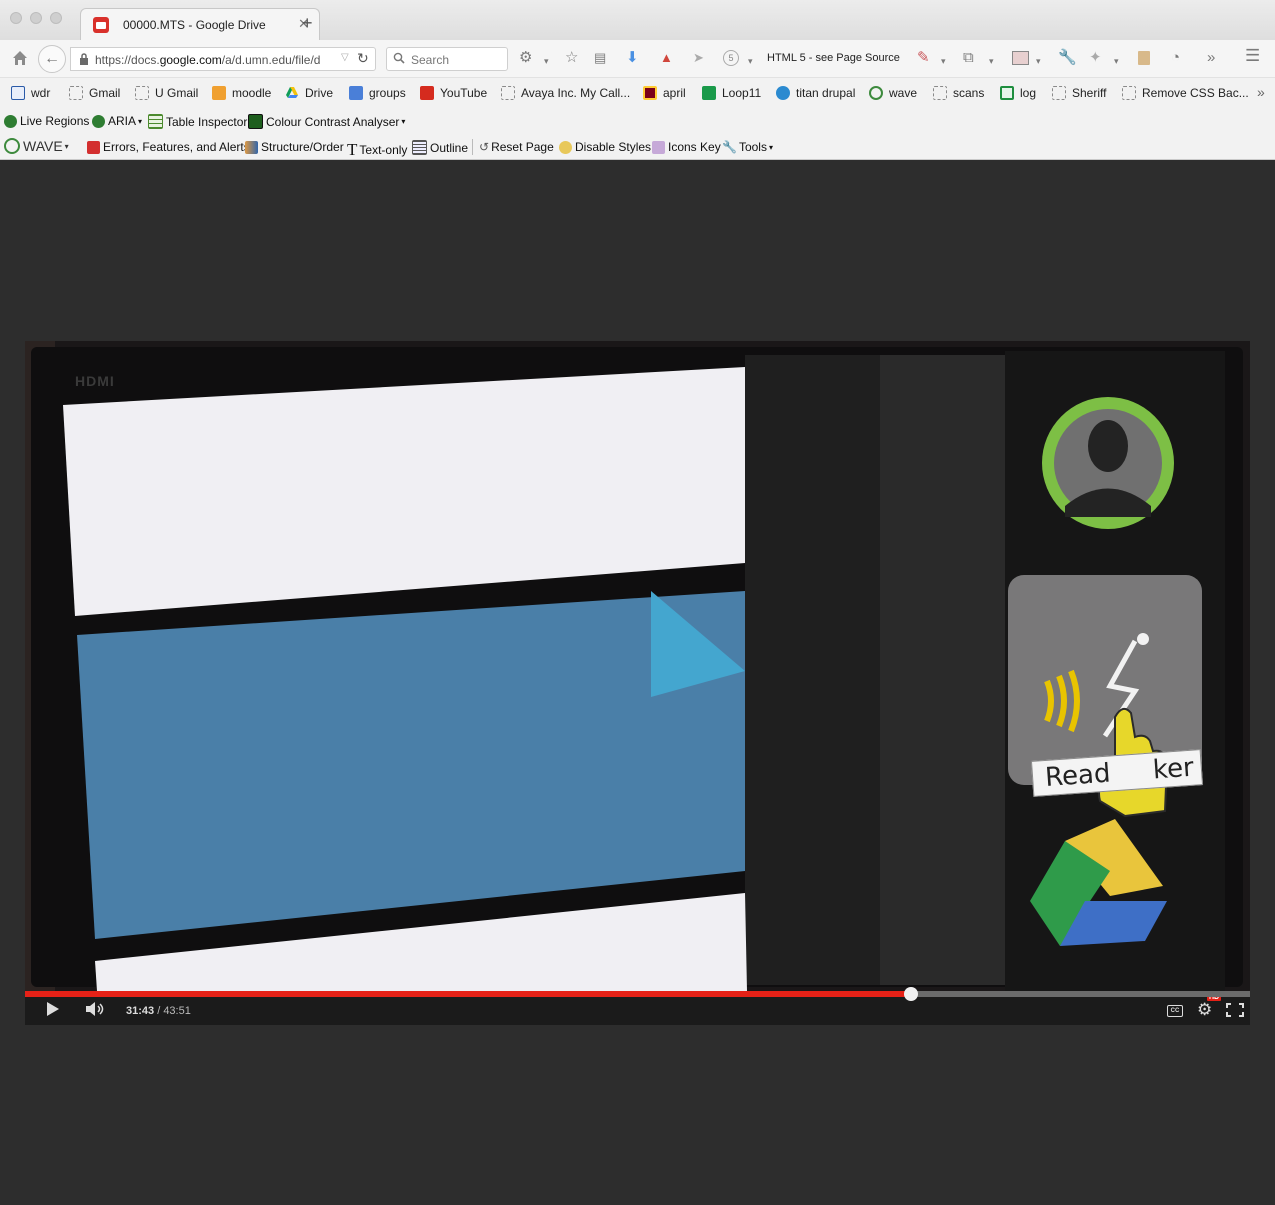  What do you see at coordinates (632, 58) in the screenshot?
I see `download-icon: ⬇` at bounding box center [632, 58].